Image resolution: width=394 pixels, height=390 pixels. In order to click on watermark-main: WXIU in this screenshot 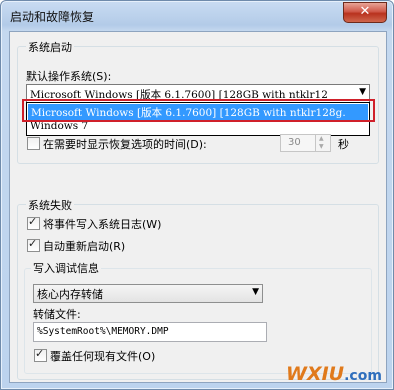, I will do `click(315, 374)`.